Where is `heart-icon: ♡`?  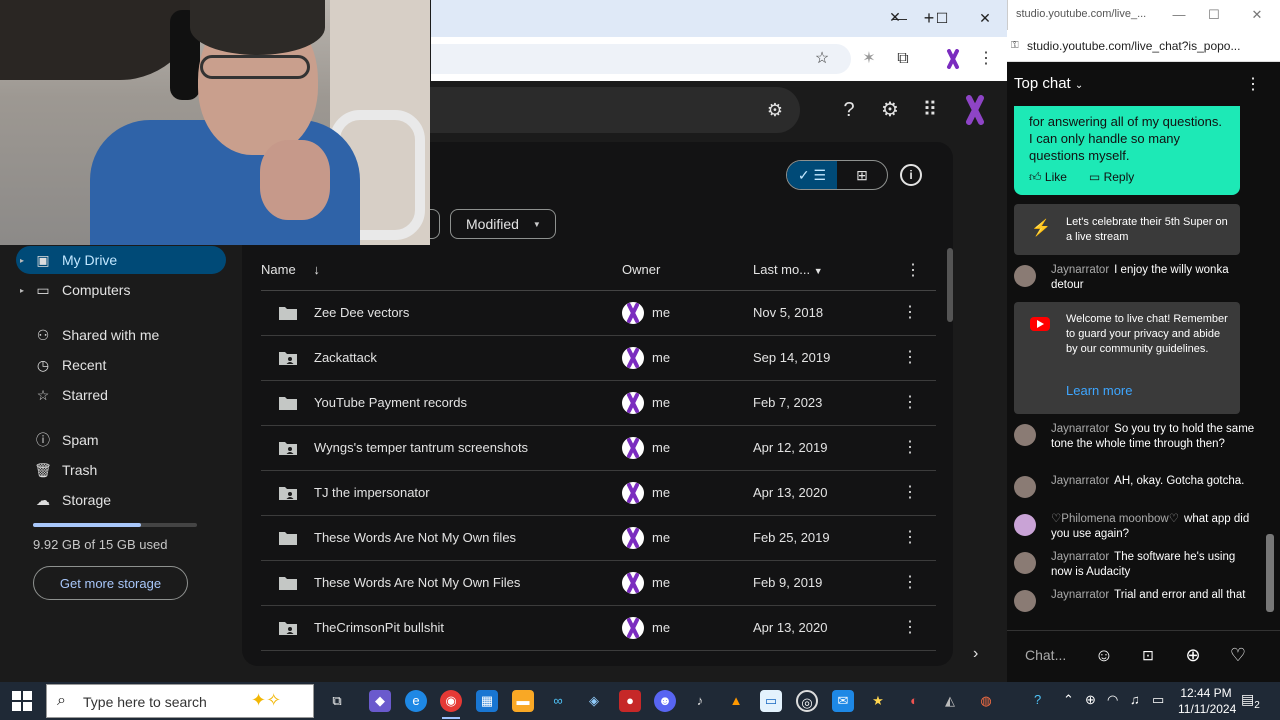
heart-icon: ♡ is located at coordinates (1238, 655).